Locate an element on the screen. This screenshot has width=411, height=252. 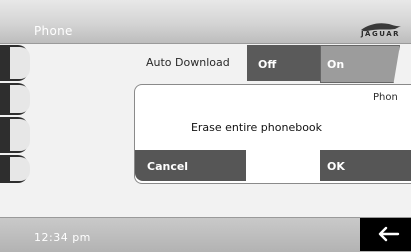
page-title: Phone is located at coordinates (53, 31).